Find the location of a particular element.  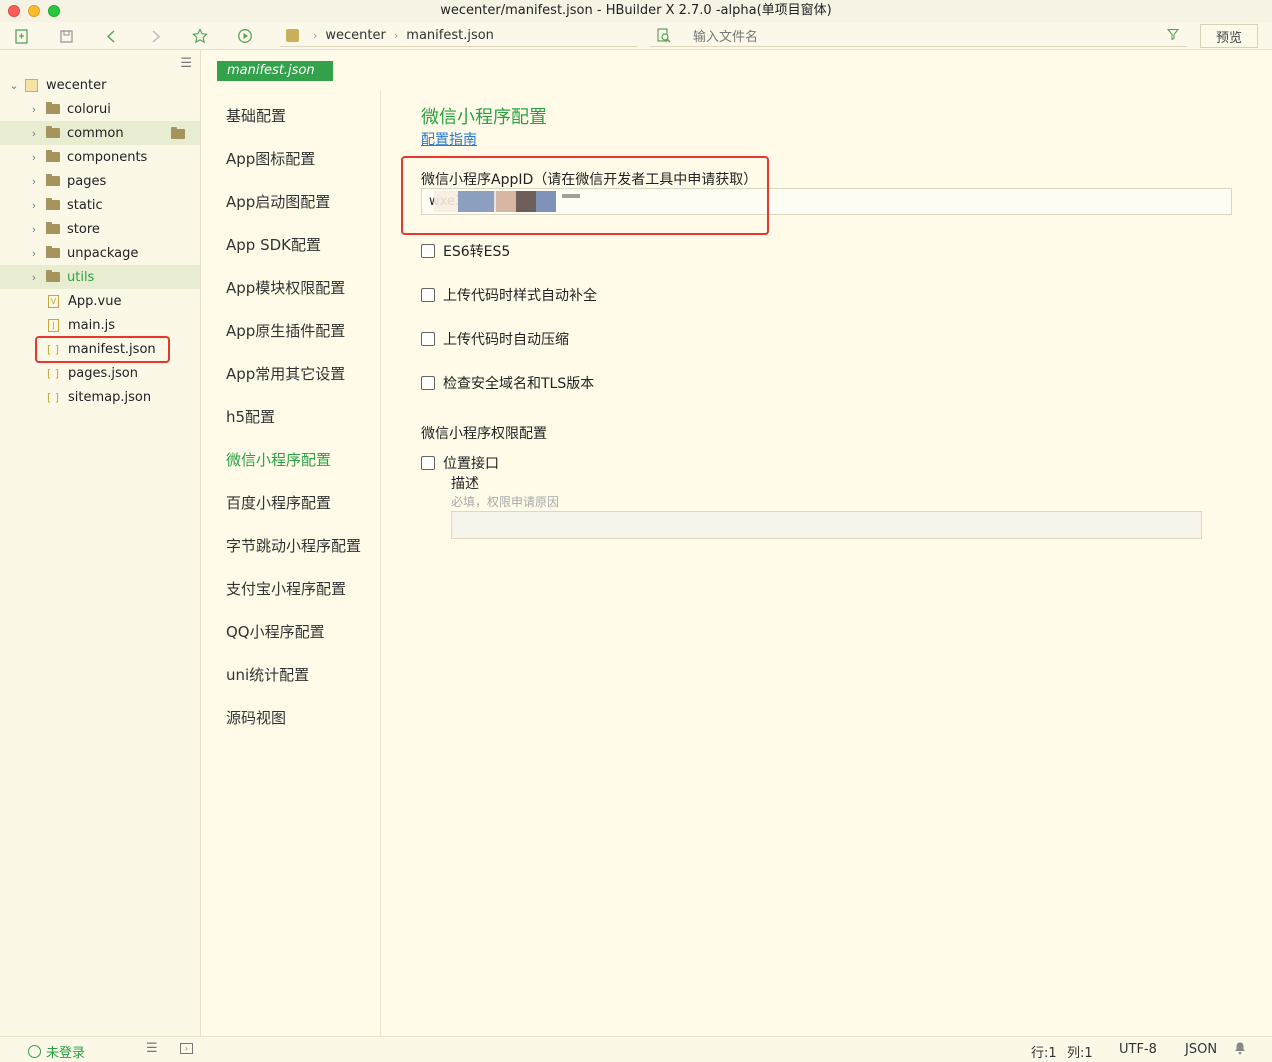

notification-bell-icon is located at coordinates (1240, 1050).